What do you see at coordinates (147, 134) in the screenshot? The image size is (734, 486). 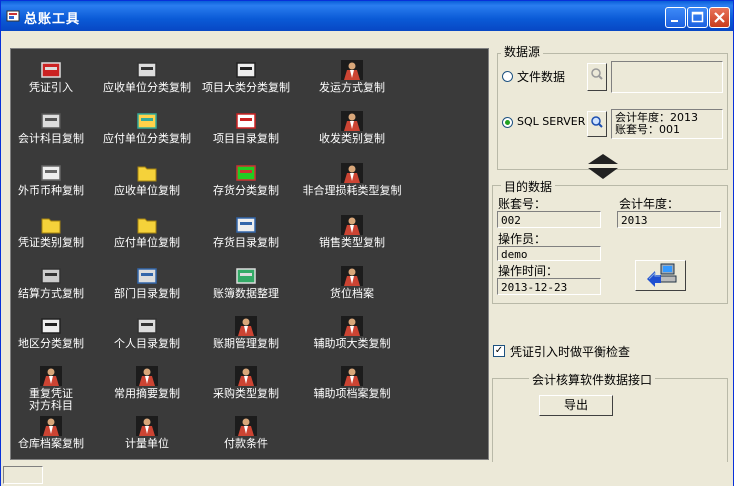 I see `tool-item: 应付单位分类复制` at bounding box center [147, 134].